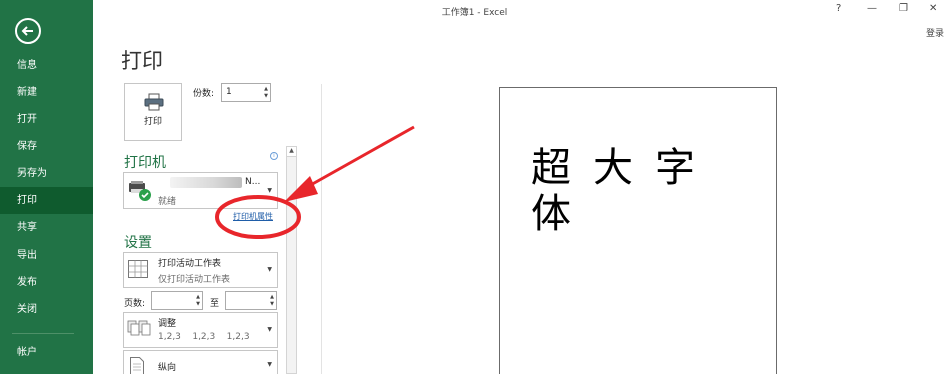 The height and width of the screenshot is (374, 949). What do you see at coordinates (301, 189) in the screenshot?
I see `red-arrow-head` at bounding box center [301, 189].